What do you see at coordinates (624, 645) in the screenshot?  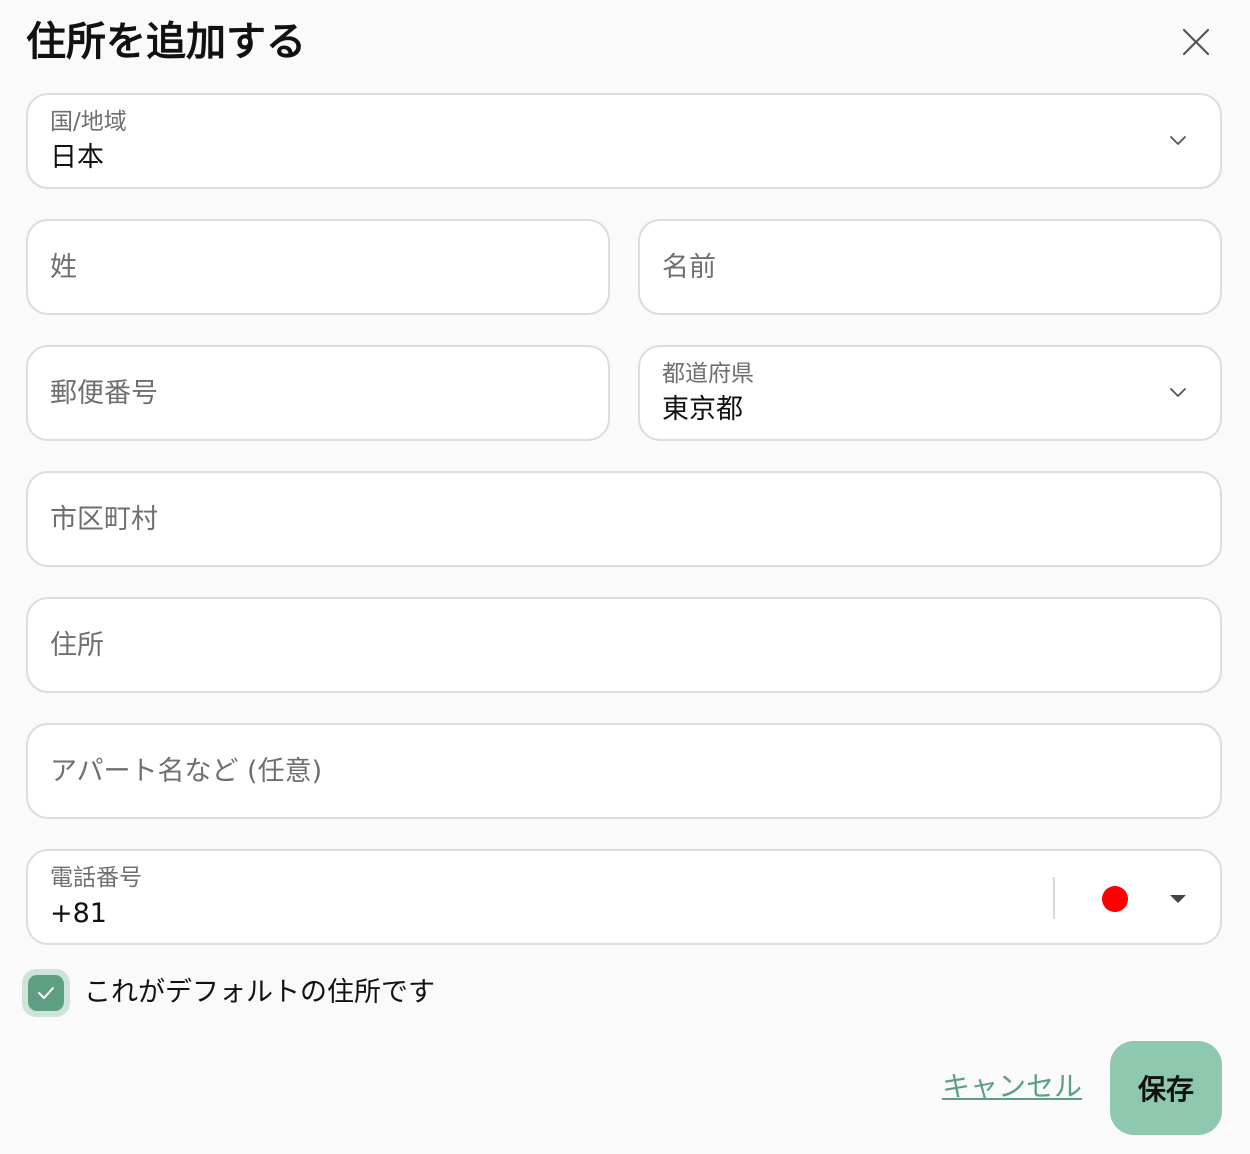 I see `address-input: 住所` at bounding box center [624, 645].